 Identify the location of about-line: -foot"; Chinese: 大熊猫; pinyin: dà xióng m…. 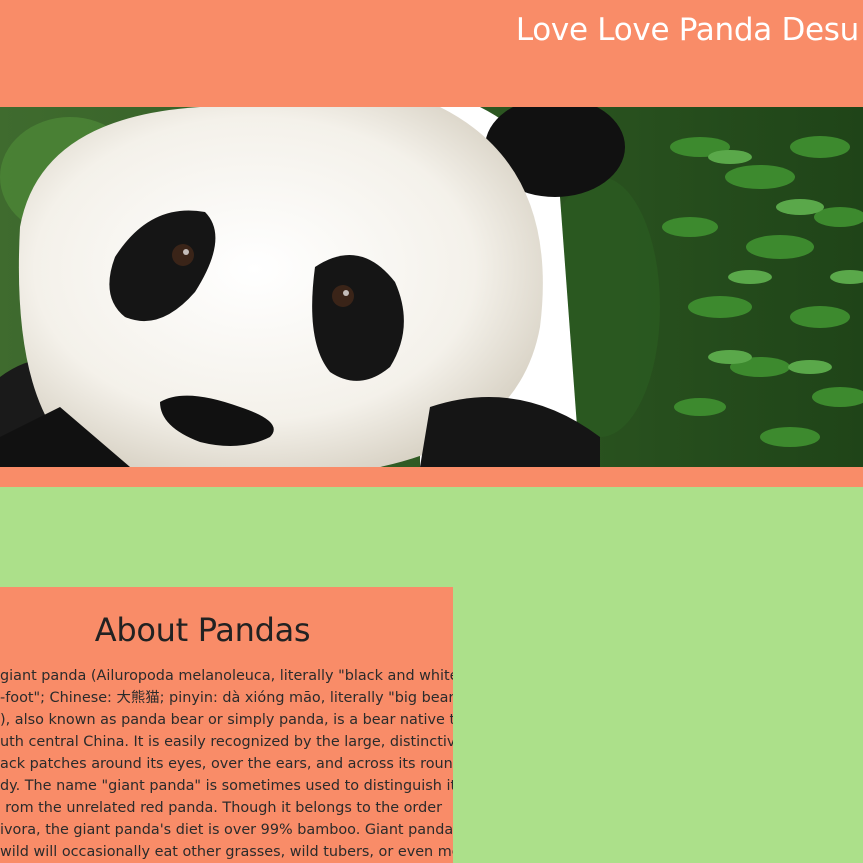
(226, 698).